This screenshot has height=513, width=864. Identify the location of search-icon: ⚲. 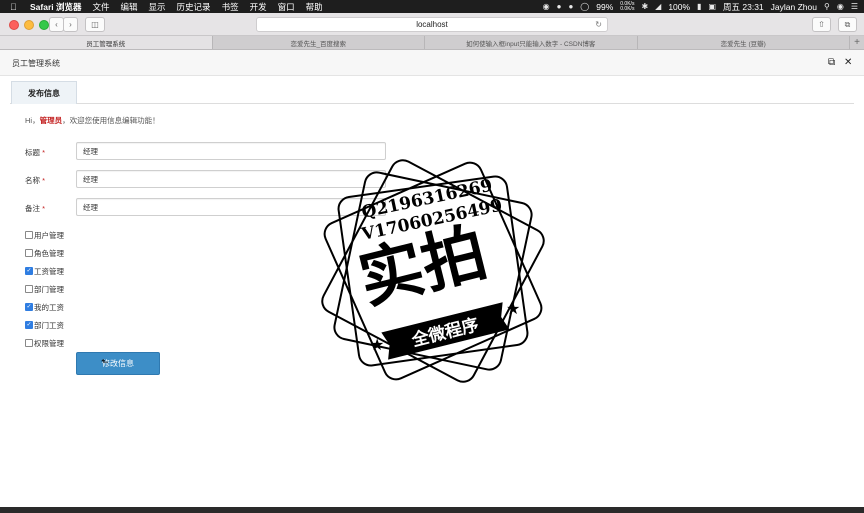
(827, 6).